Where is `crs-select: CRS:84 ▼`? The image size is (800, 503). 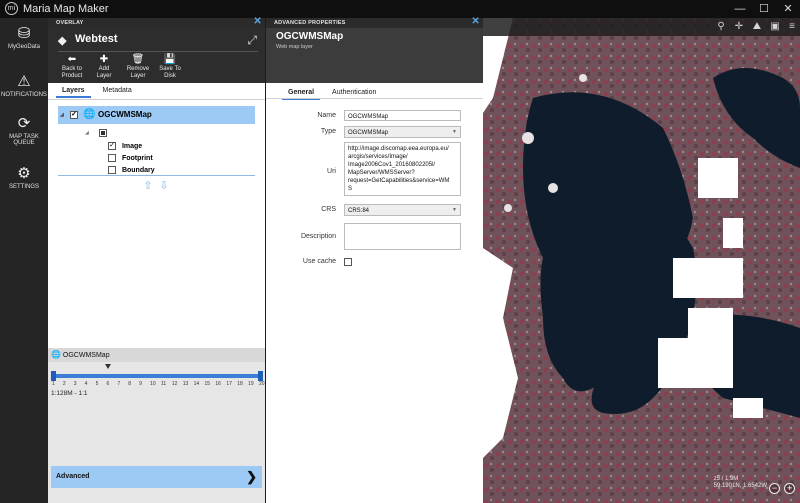 crs-select: CRS:84 ▼ is located at coordinates (402, 210).